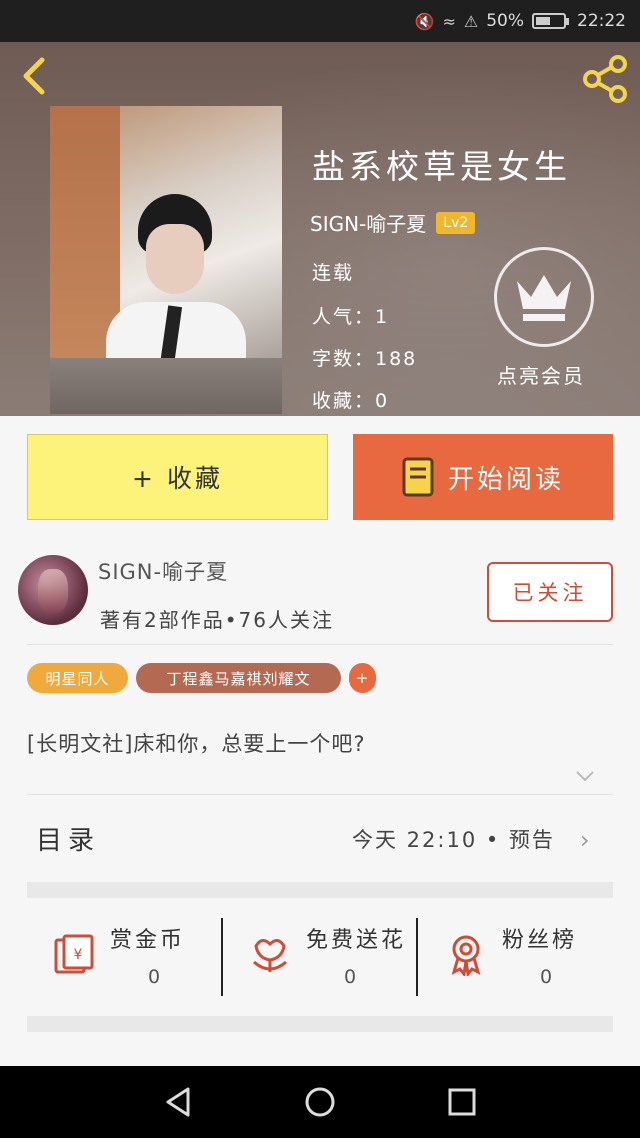  I want to click on book-title: 盐系校草是女生, so click(441, 166).